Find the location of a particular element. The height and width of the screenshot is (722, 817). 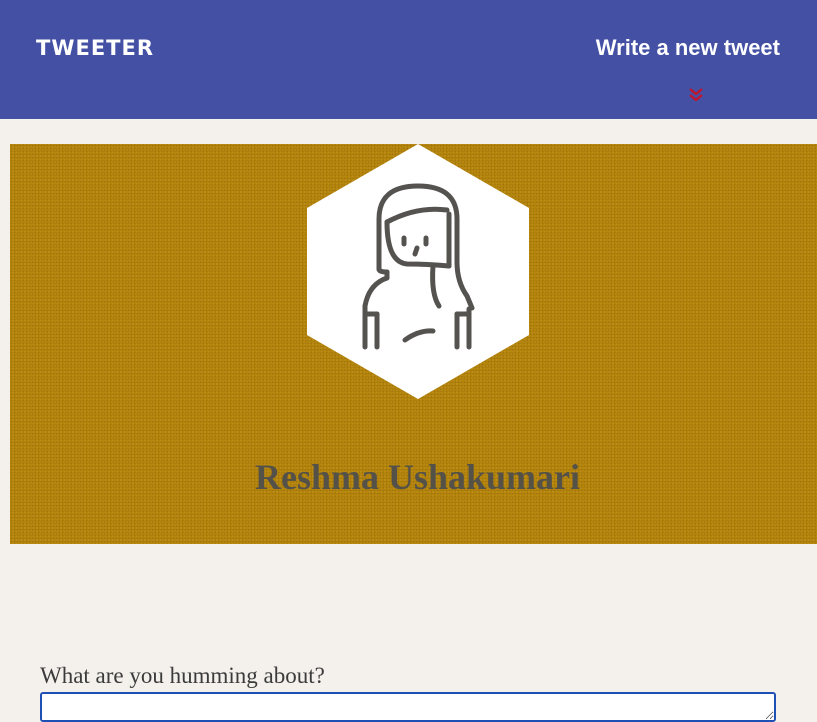

tweet-prompt-label: What are you humming about? is located at coordinates (182, 675).